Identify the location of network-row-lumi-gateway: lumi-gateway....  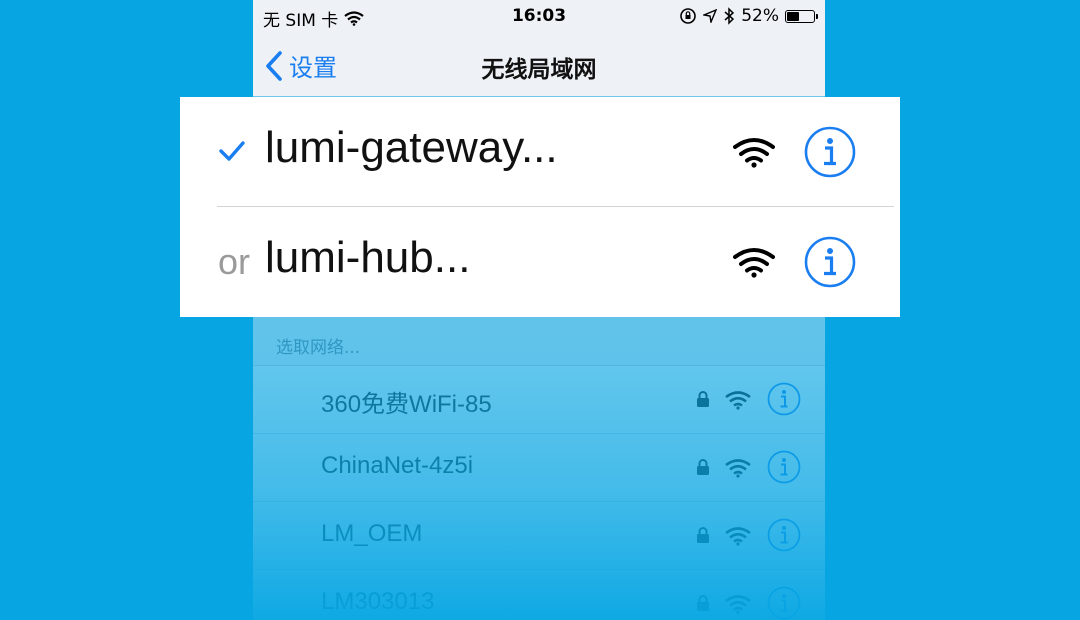
(540, 152).